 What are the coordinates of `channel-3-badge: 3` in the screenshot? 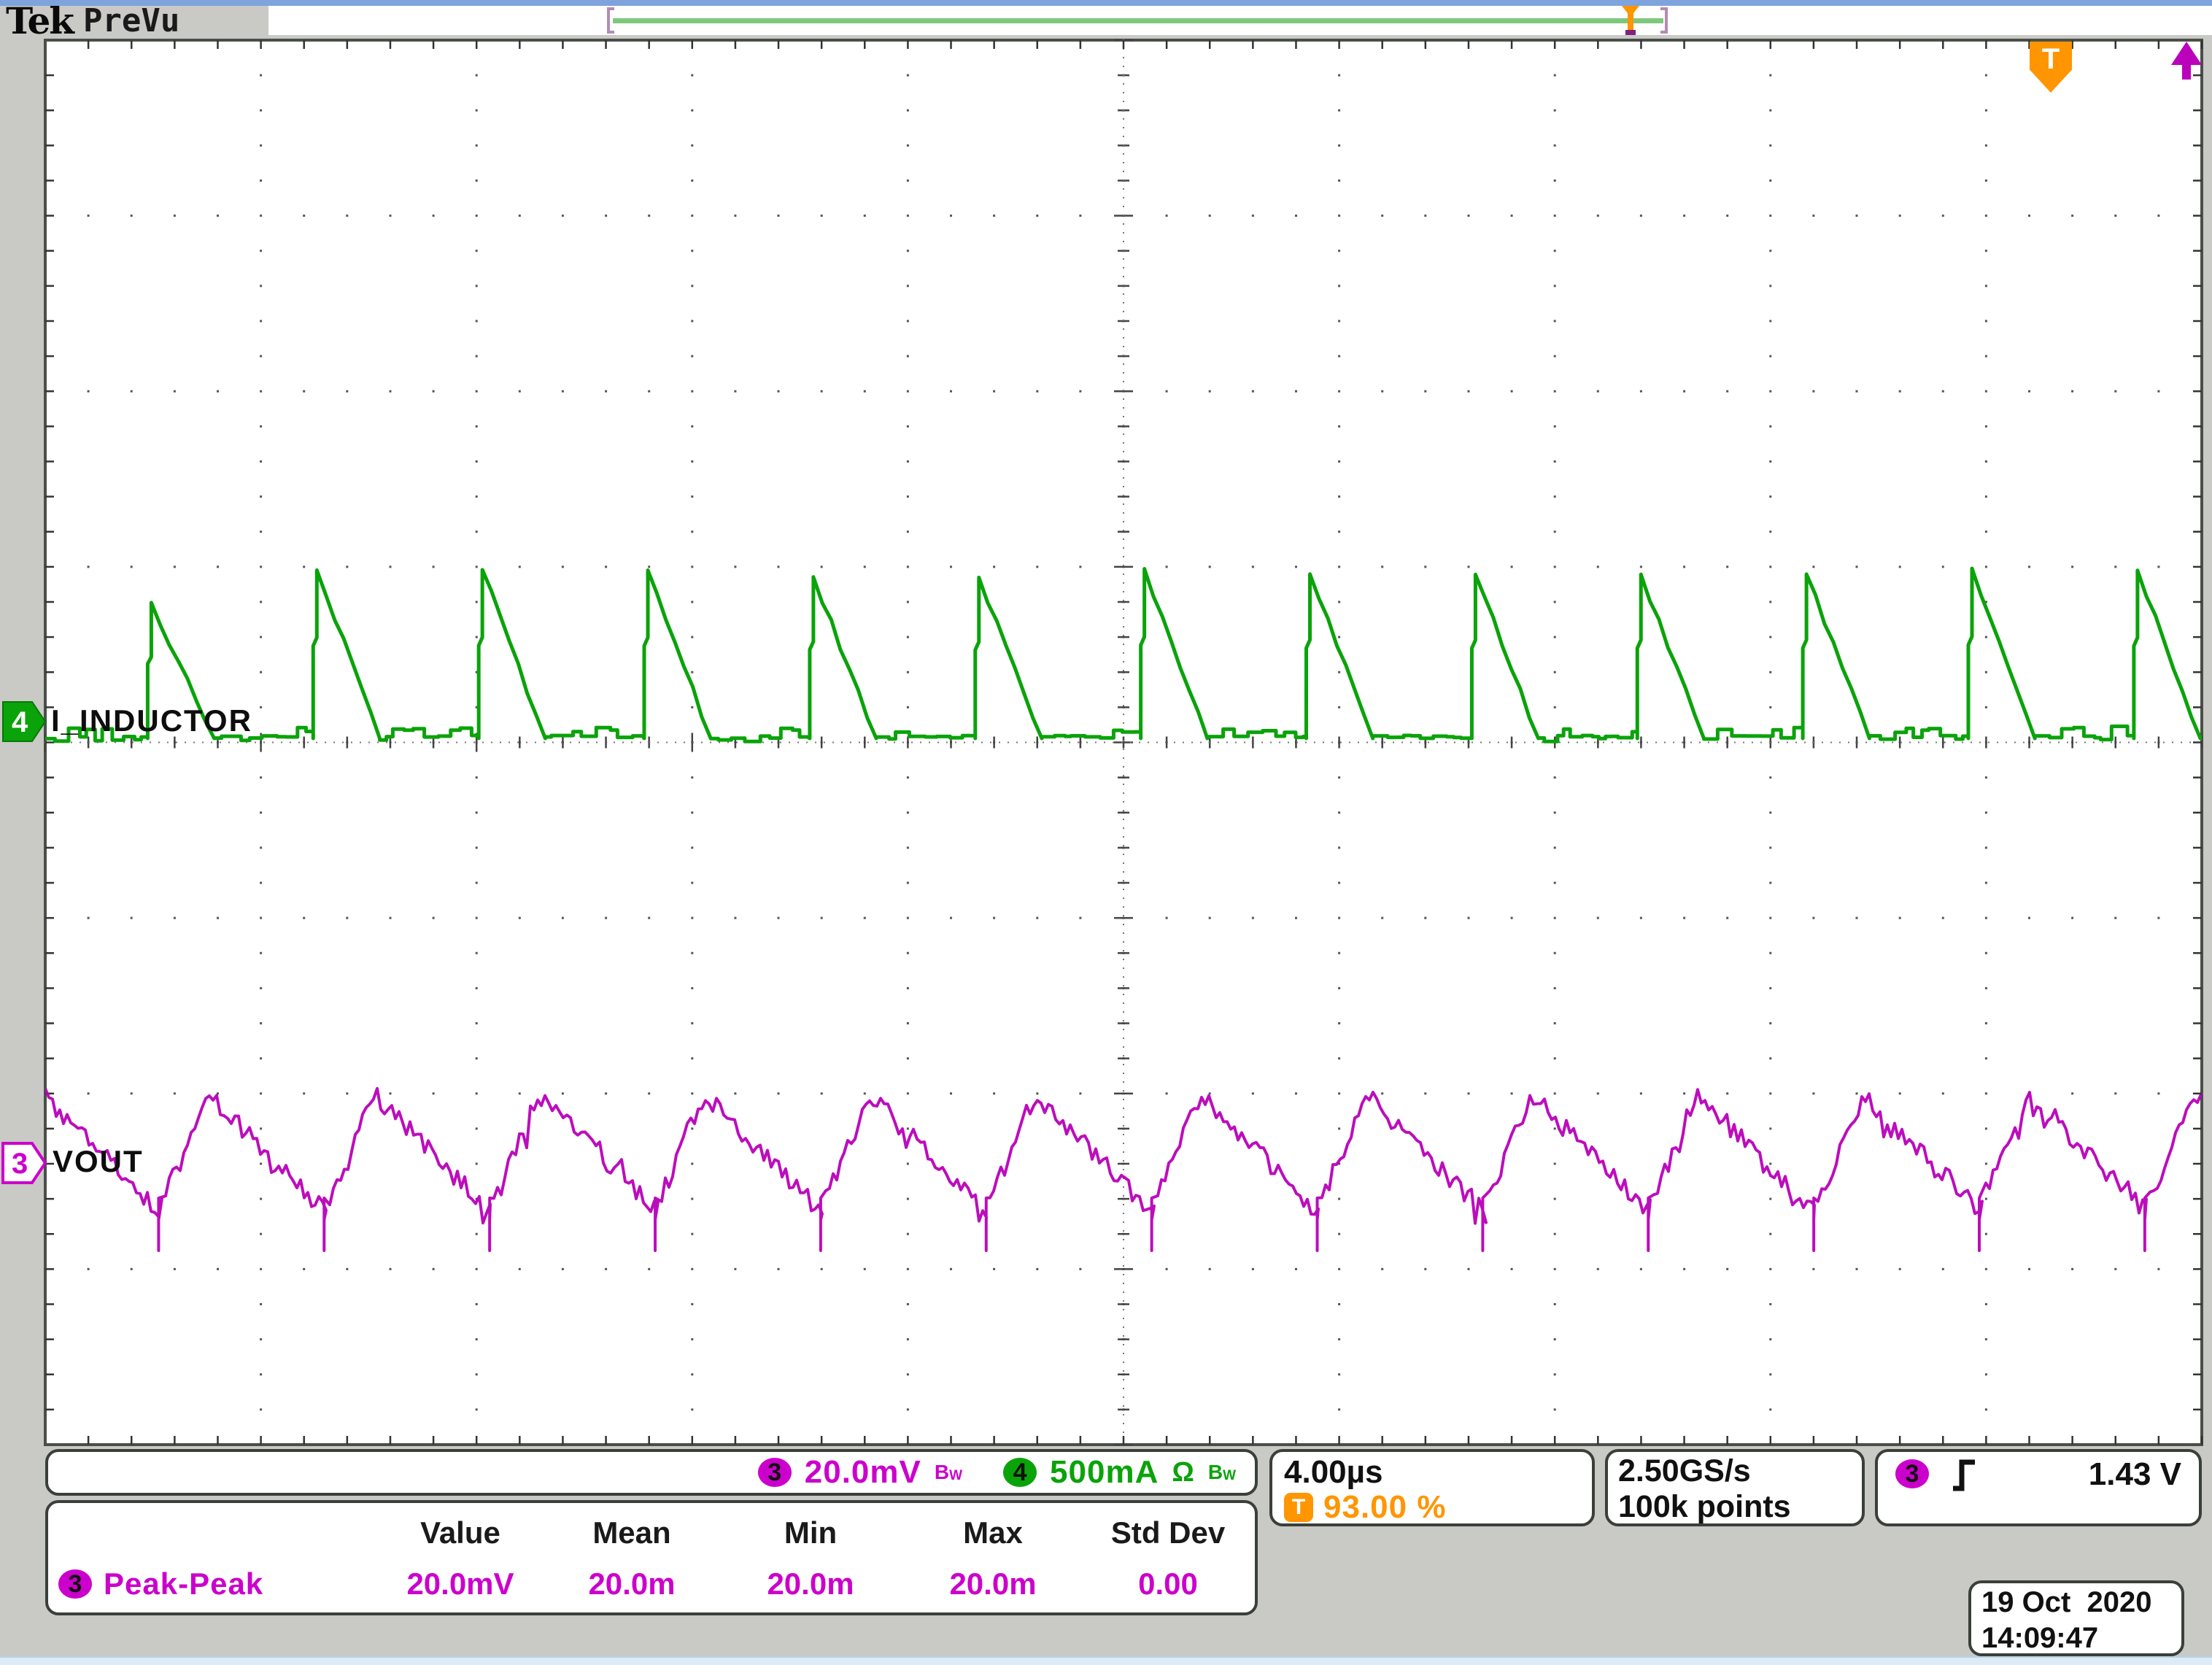 It's located at (774, 1473).